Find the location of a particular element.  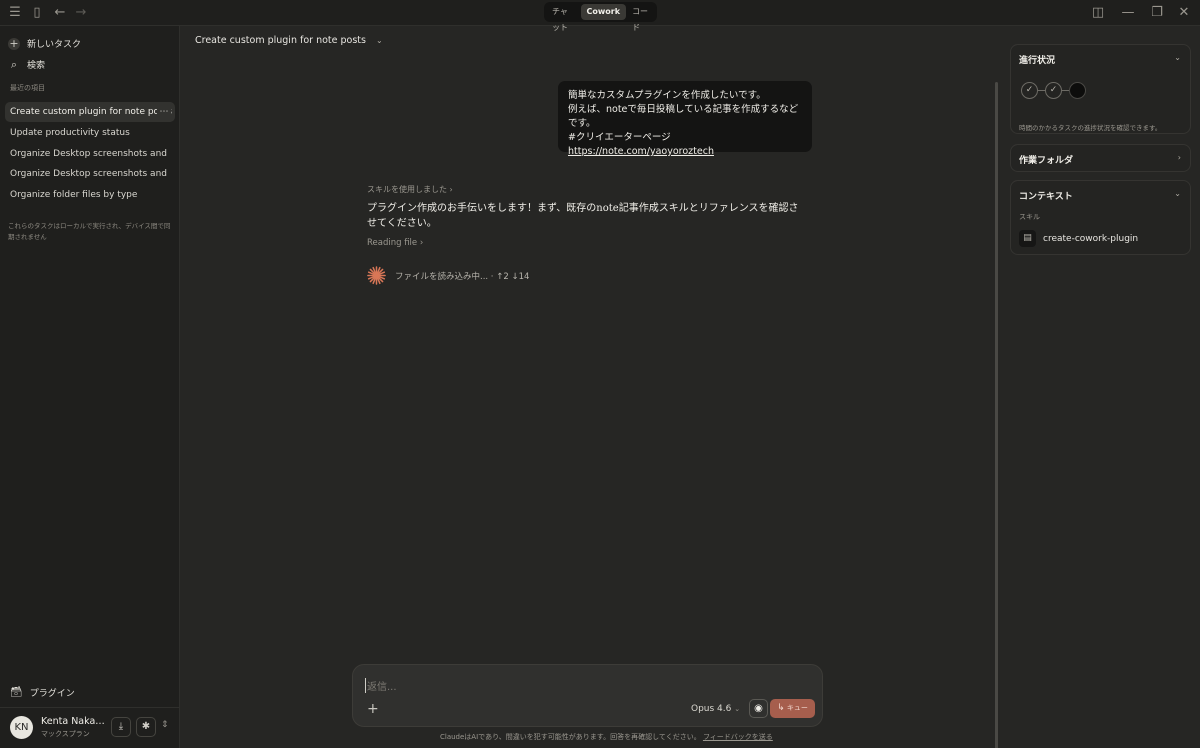

recent-section-label: 最近の項目 is located at coordinates (27, 88).